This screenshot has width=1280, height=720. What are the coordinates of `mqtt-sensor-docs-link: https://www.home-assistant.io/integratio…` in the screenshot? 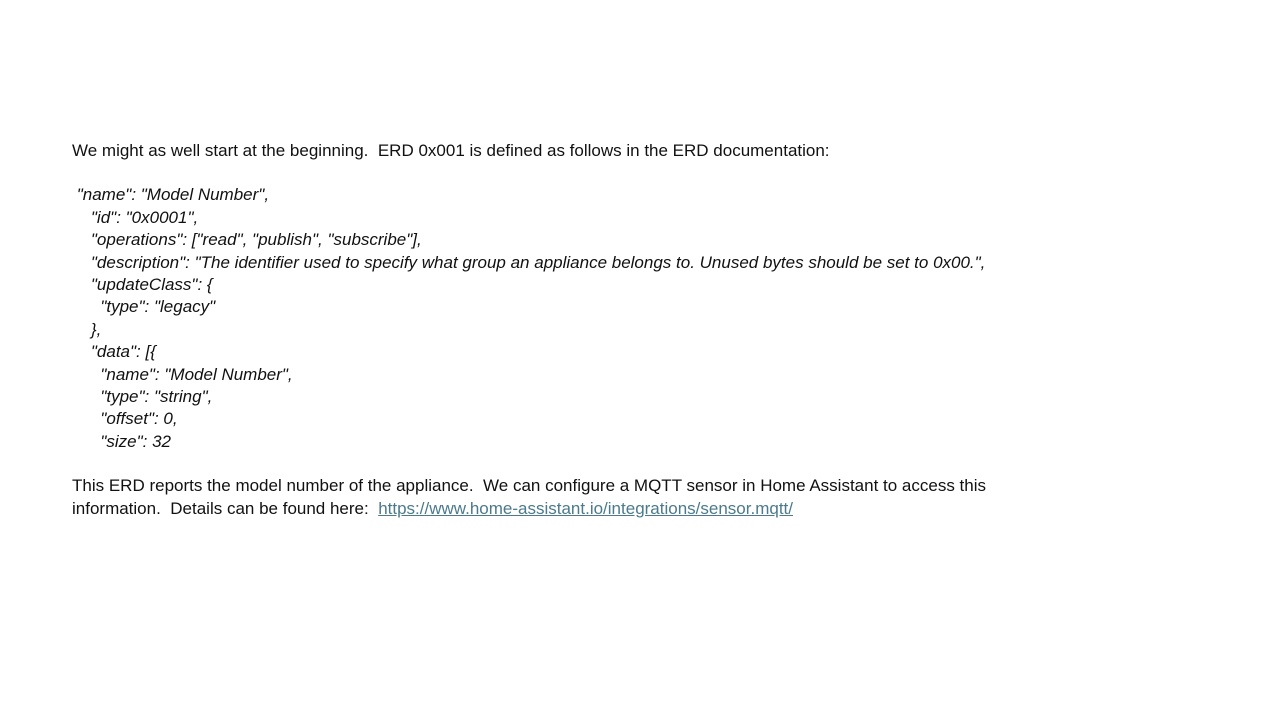 It's located at (585, 508).